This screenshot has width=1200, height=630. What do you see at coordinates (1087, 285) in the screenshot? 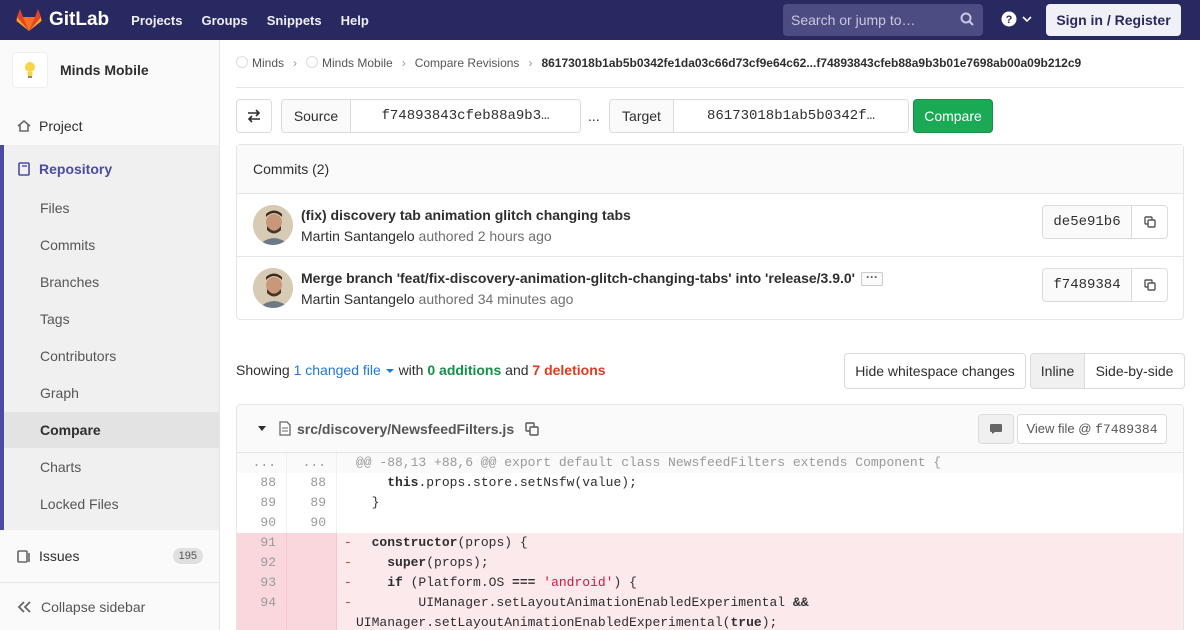
I see `commit-sha-button: f7489384` at bounding box center [1087, 285].